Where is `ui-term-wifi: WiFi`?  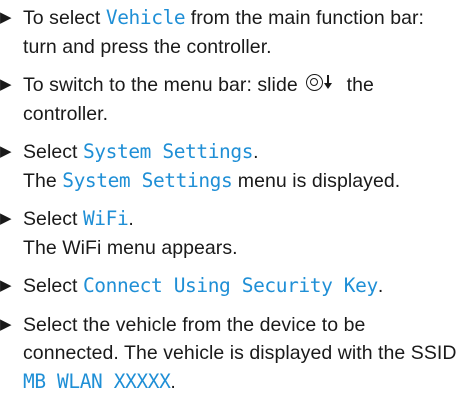 ui-term-wifi: WiFi is located at coordinates (105, 218).